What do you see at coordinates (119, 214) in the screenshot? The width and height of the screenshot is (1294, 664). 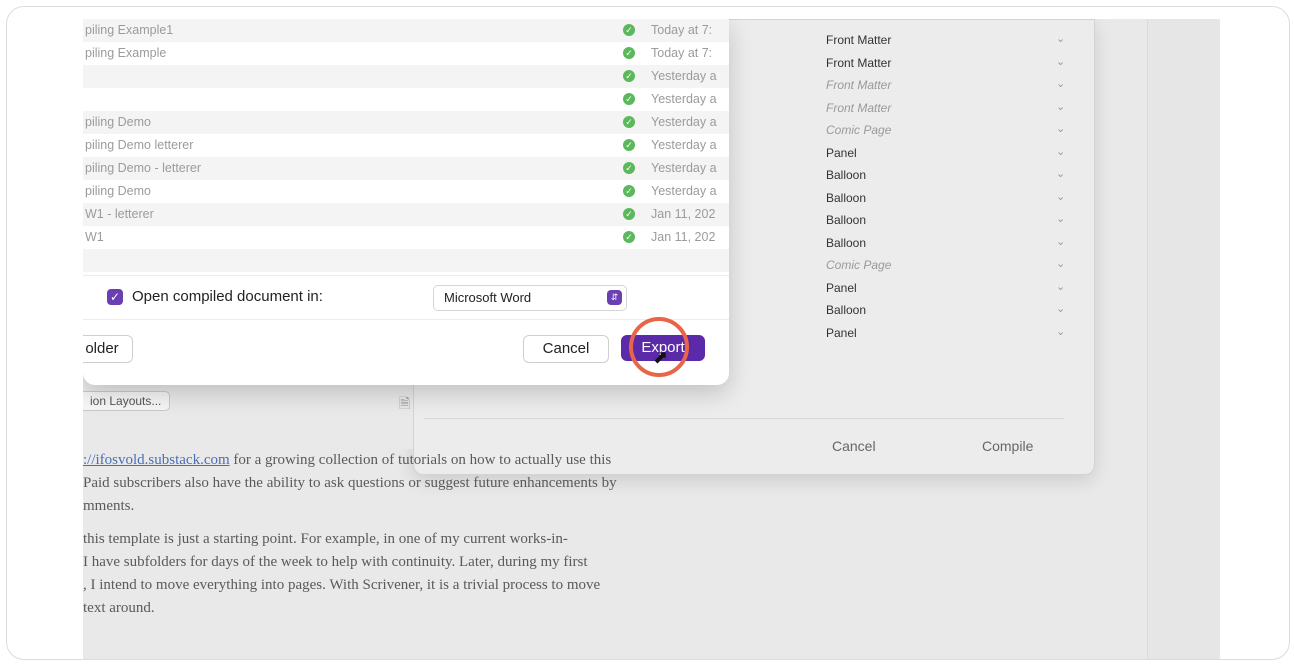 I see `file-name: W1 - letterer` at bounding box center [119, 214].